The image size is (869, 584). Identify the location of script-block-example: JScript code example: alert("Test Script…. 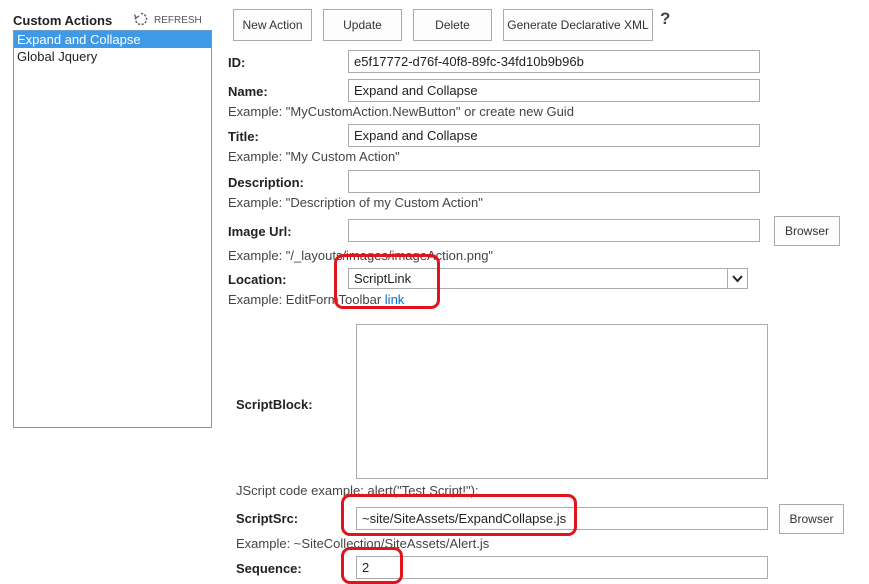
(357, 490).